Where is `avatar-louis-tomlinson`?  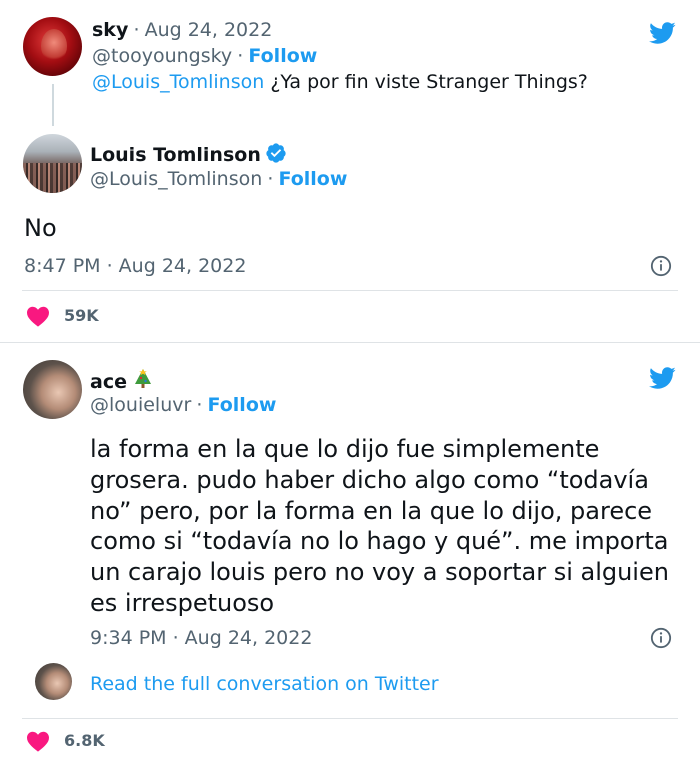 avatar-louis-tomlinson is located at coordinates (52, 163).